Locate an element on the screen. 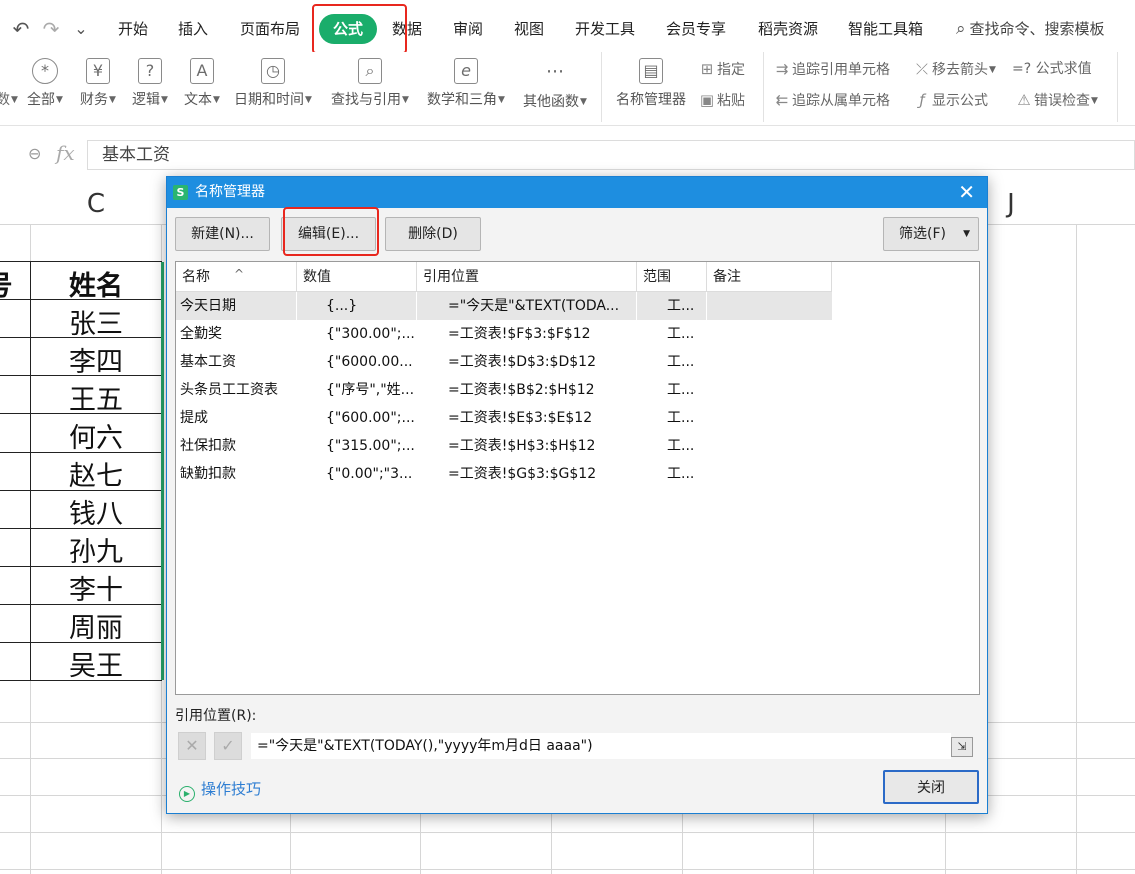 The width and height of the screenshot is (1135, 874). fx-icon: fx is located at coordinates (65, 153).